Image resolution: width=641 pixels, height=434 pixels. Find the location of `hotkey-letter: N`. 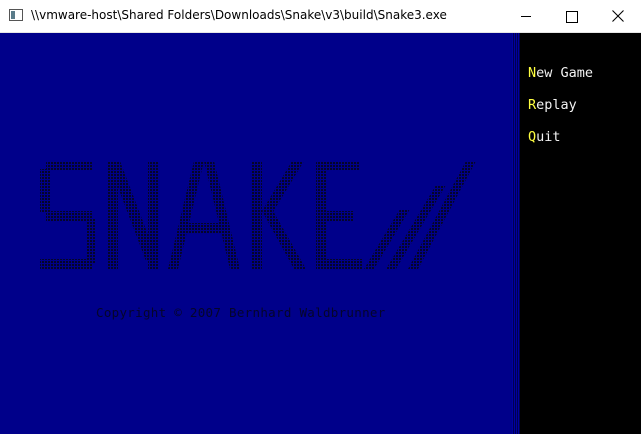

hotkey-letter: N is located at coordinates (532, 73).